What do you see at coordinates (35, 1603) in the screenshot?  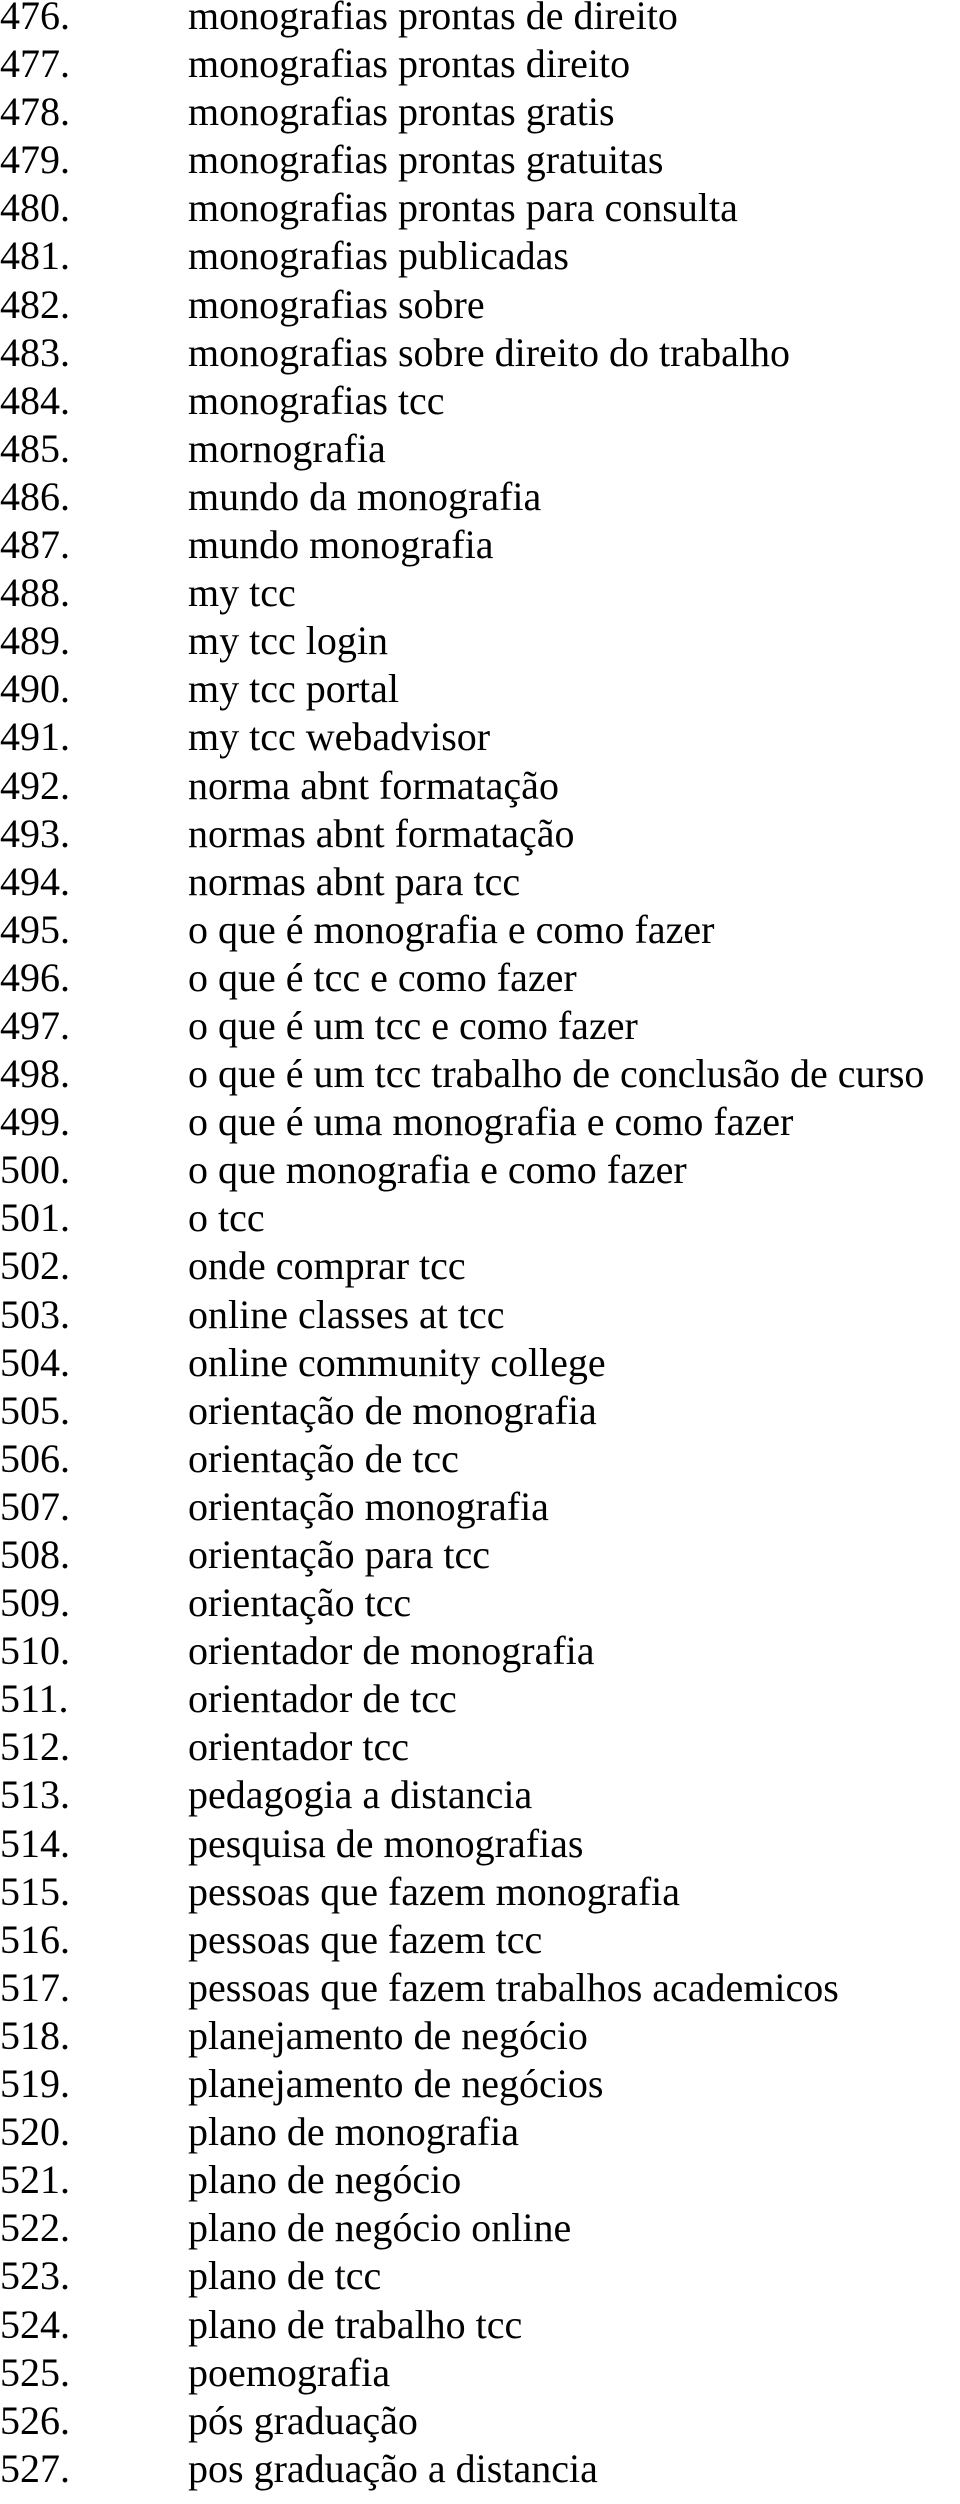 I see `item-number: 509.` at bounding box center [35, 1603].